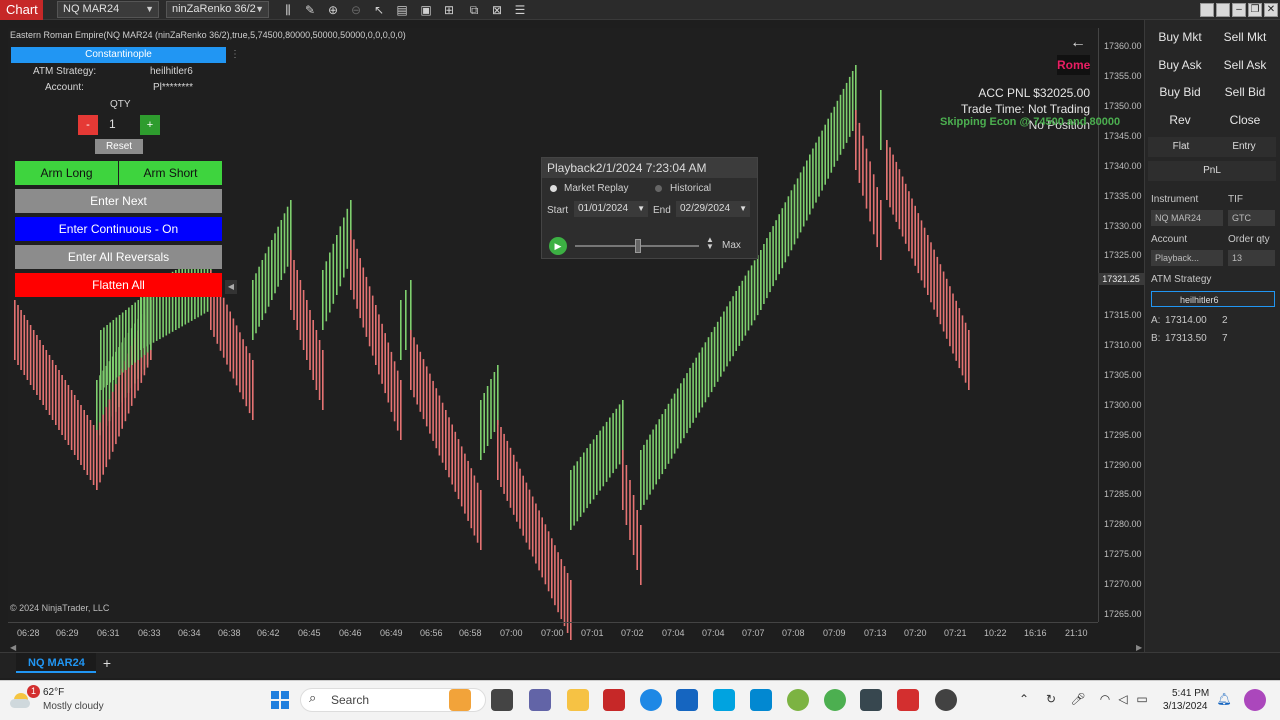 The image size is (1280, 720). Describe the element at coordinates (710, 243) in the screenshot. I see `speed-spinner-icon: ▲ ▼` at that location.